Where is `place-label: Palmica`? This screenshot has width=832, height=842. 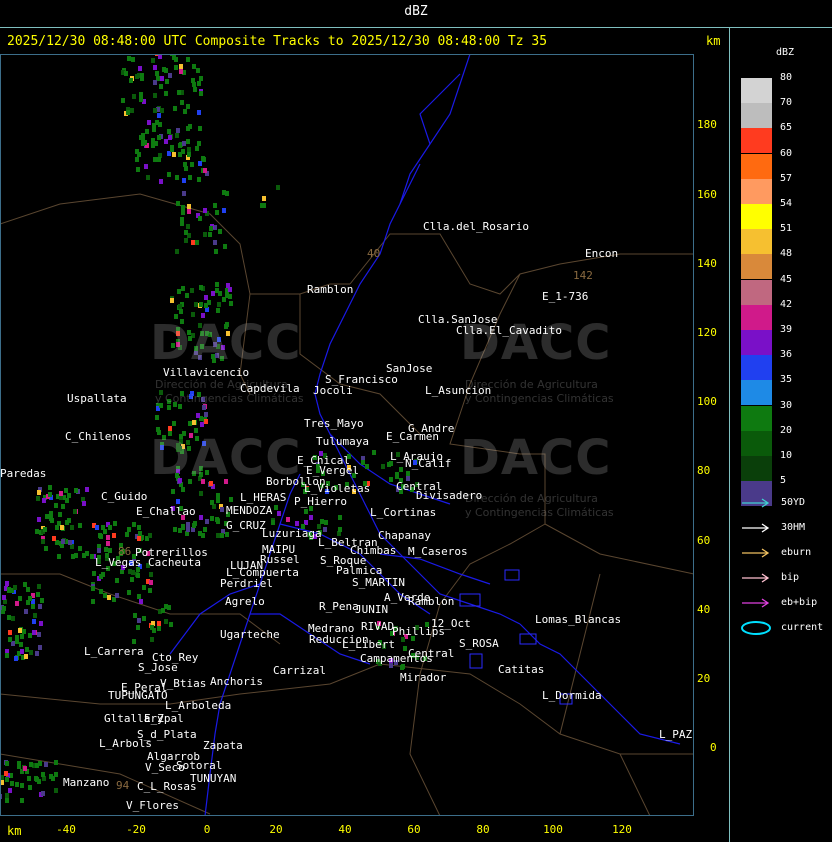
place-label: Palmica is located at coordinates (359, 570).